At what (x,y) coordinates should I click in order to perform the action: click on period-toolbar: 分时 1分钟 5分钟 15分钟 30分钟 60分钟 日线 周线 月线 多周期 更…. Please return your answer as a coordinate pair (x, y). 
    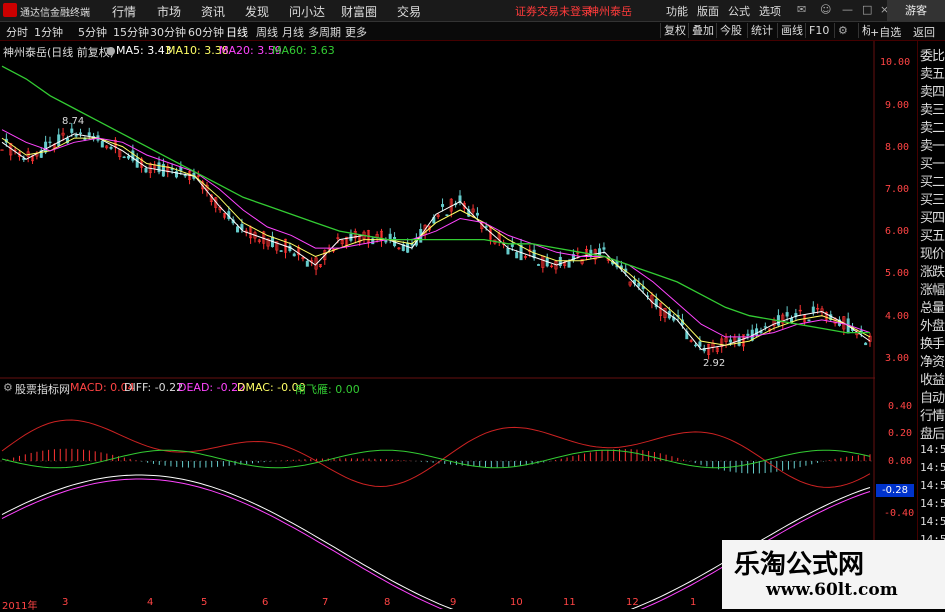
    Looking at the image, I should click on (472, 31).